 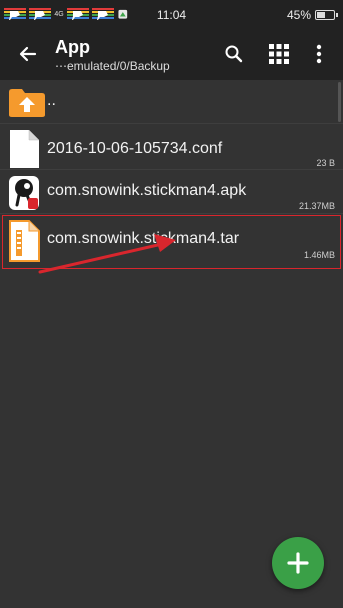 I want to click on battery-icon, so click(x=326, y=15).